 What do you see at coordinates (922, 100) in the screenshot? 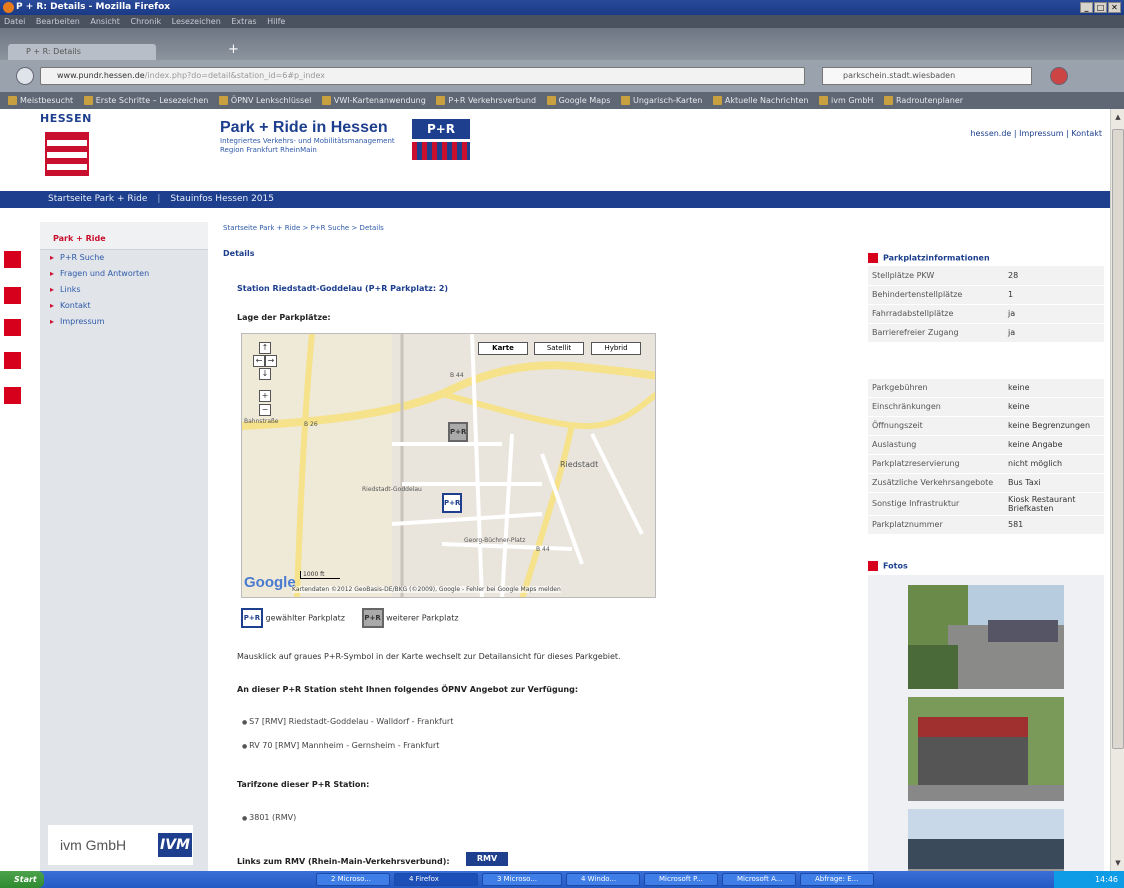
I see `bookmark-item: Radroutenplaner` at bounding box center [922, 100].